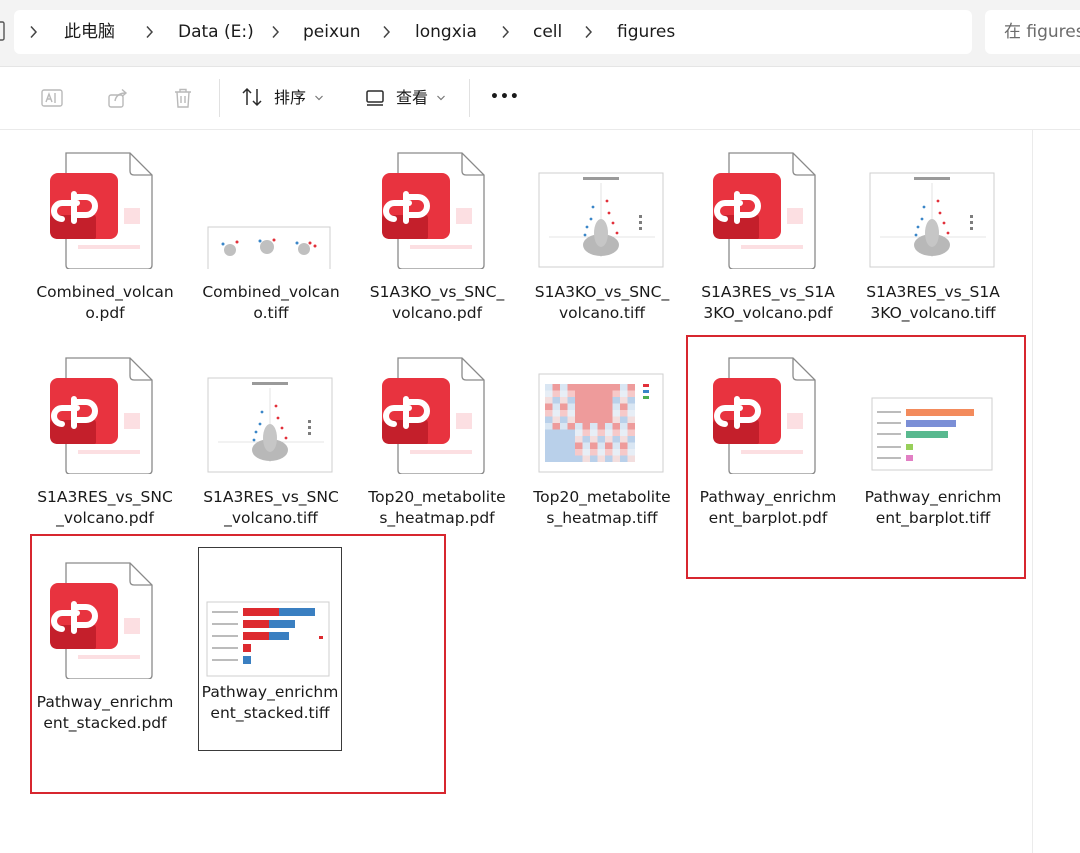 This screenshot has height=853, width=1080. What do you see at coordinates (933, 247) in the screenshot?
I see `file-item: S1A3RES_vs_S1A3KO_volcano.tiff` at bounding box center [933, 247].